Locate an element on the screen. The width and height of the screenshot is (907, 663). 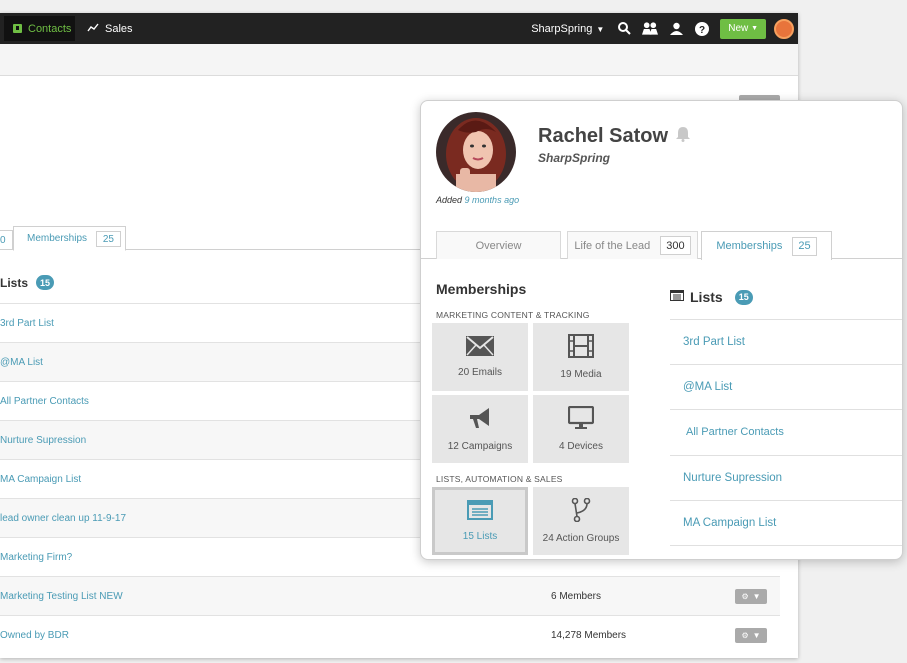
tab-count: 300 is located at coordinates (675, 245).